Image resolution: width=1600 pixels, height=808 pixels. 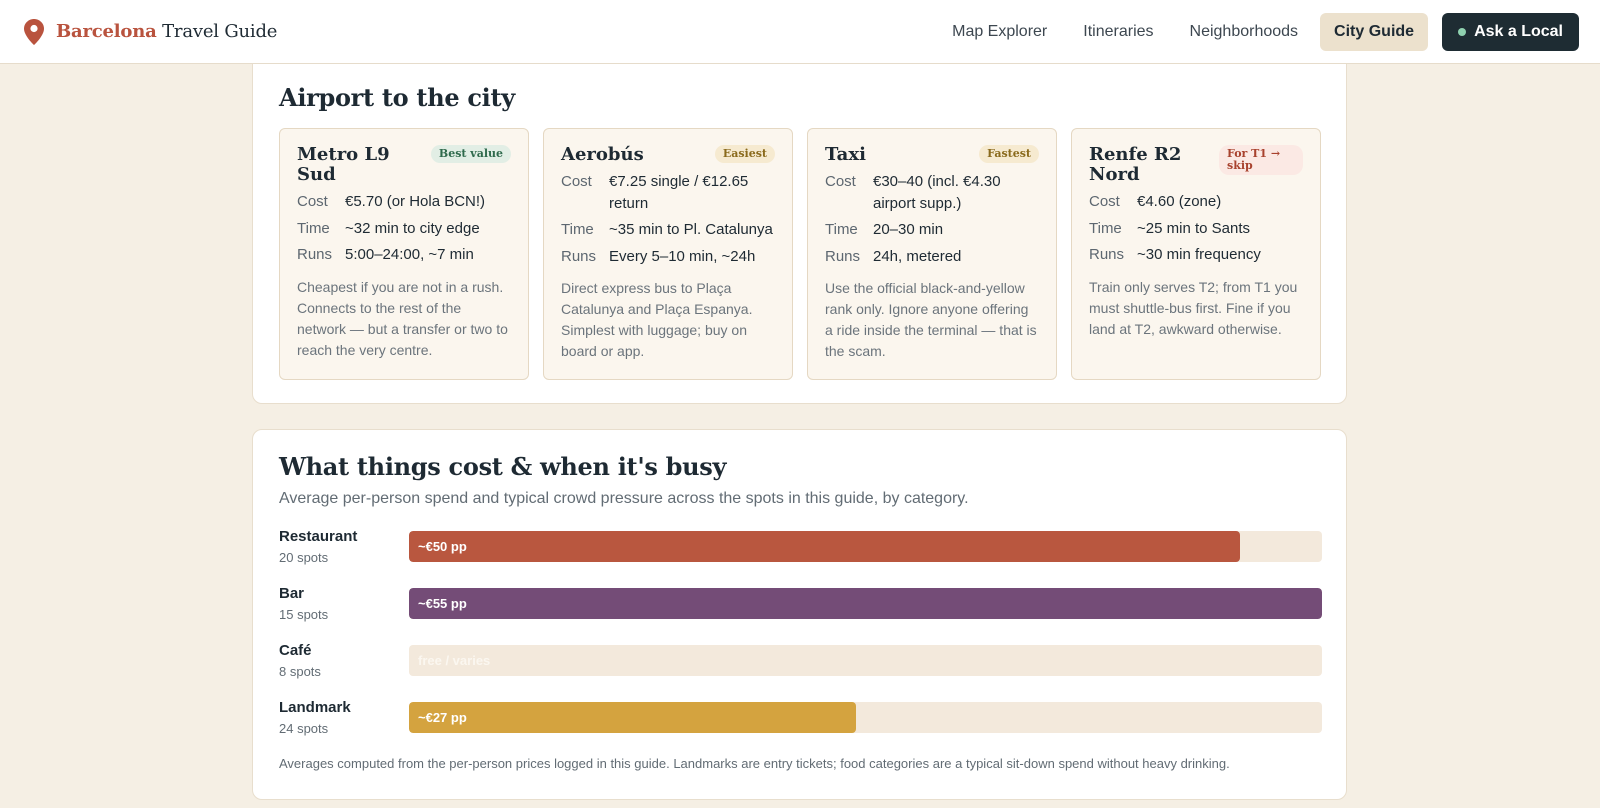 I want to click on bar-row-landmark: Landmark 24 spots ~€27 pp, so click(x=800, y=727).